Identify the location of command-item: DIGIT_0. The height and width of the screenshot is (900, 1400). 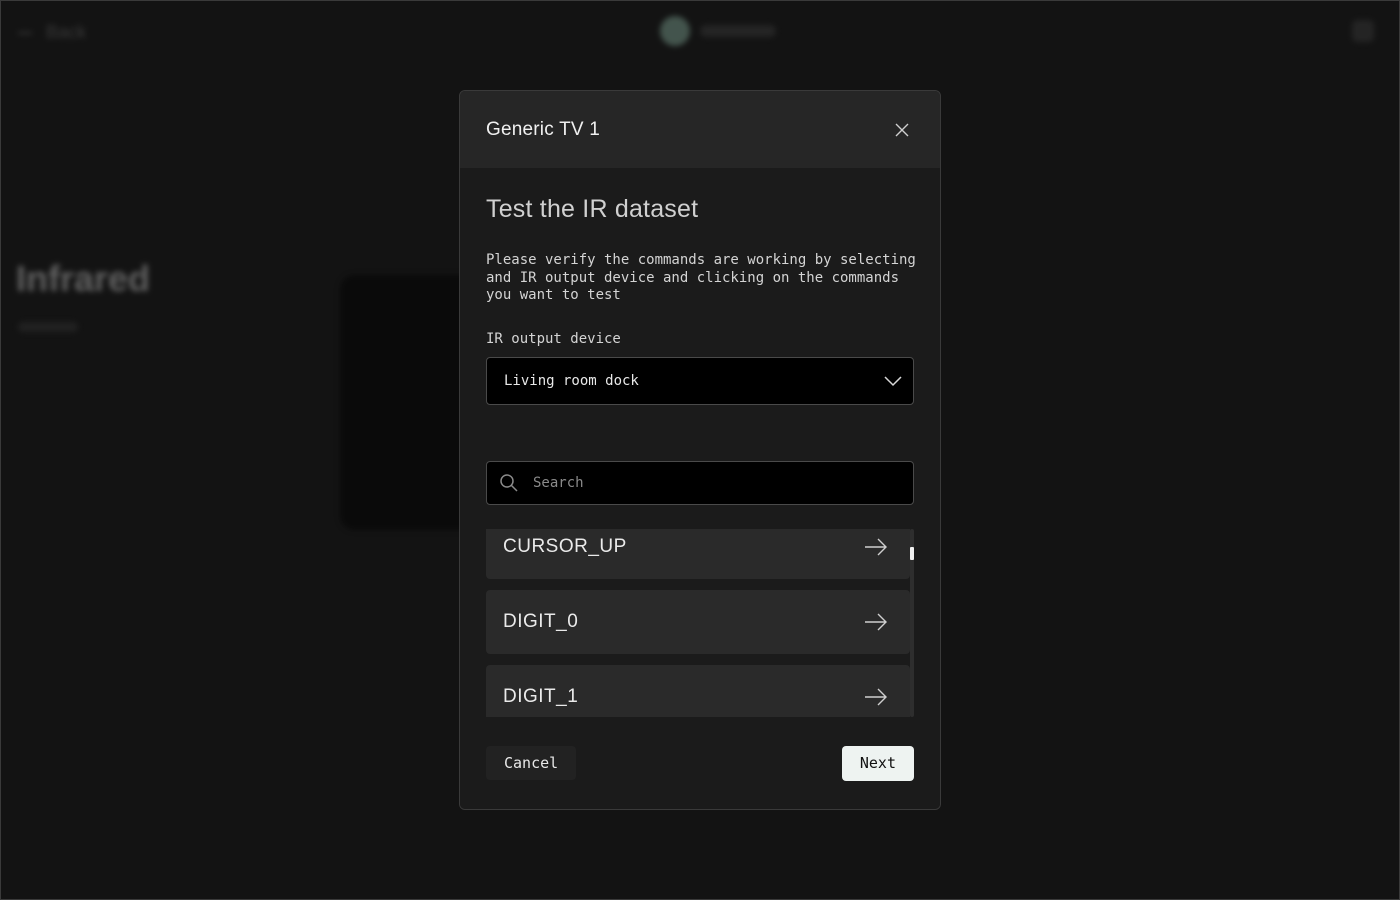
(698, 622).